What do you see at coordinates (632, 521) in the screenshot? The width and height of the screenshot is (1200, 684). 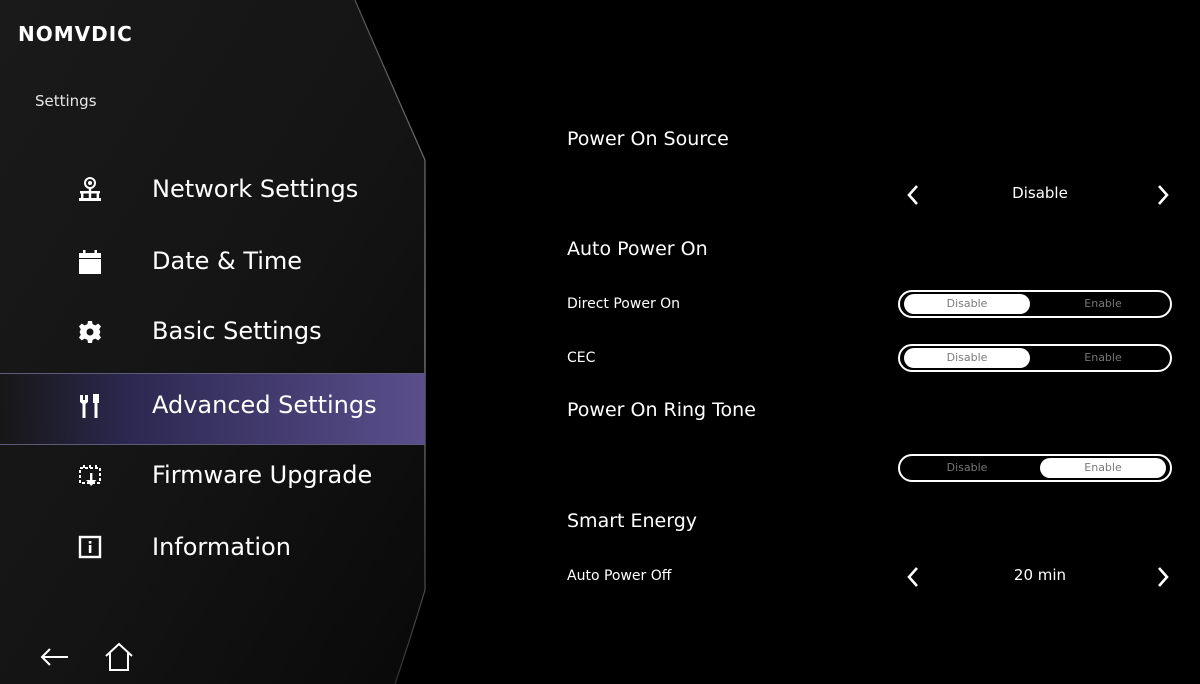 I see `smart-energy-title: Smart Energy` at bounding box center [632, 521].